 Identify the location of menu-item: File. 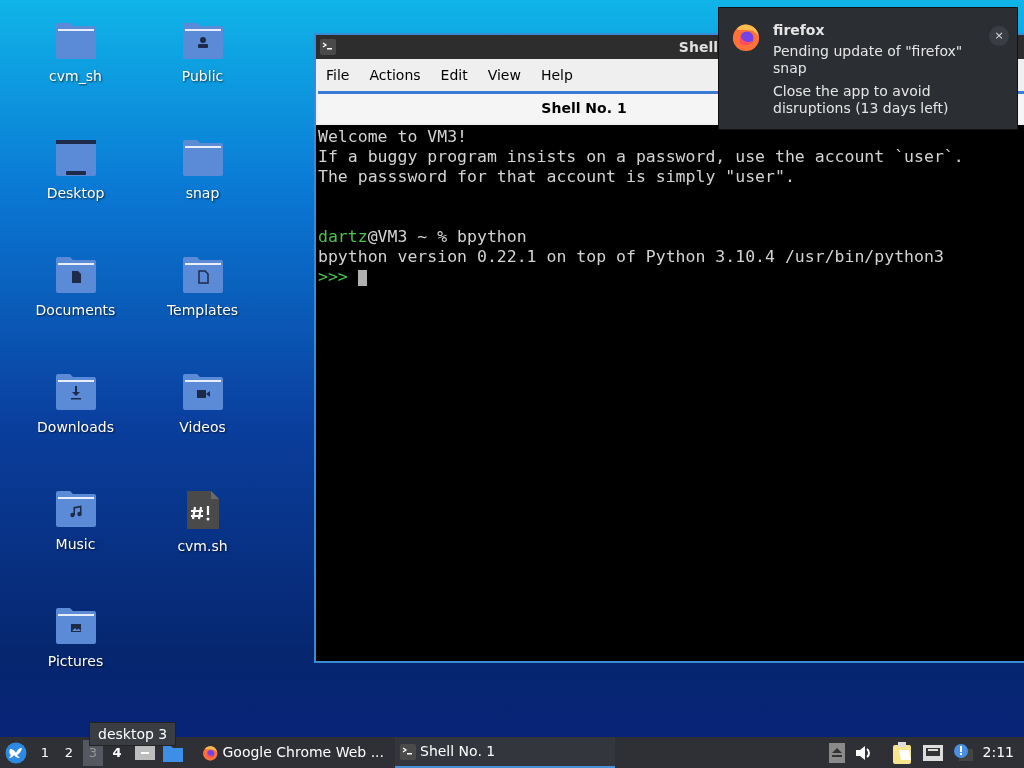
(338, 75).